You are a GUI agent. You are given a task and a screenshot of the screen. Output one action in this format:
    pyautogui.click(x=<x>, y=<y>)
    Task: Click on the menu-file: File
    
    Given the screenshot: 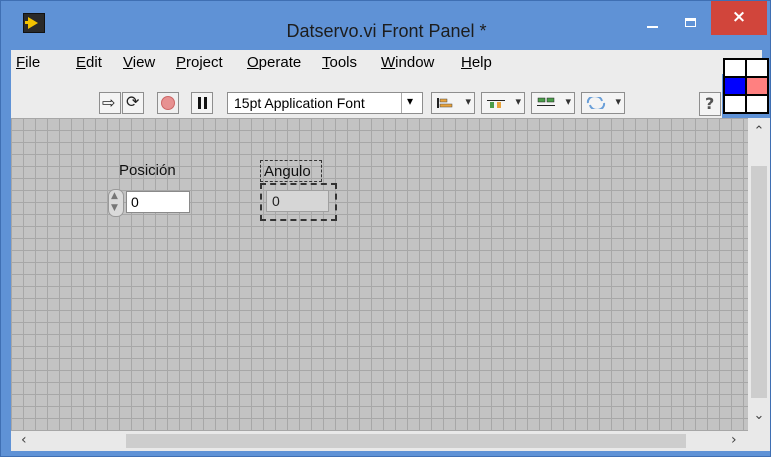 What is the action you would take?
    pyautogui.click(x=28, y=62)
    